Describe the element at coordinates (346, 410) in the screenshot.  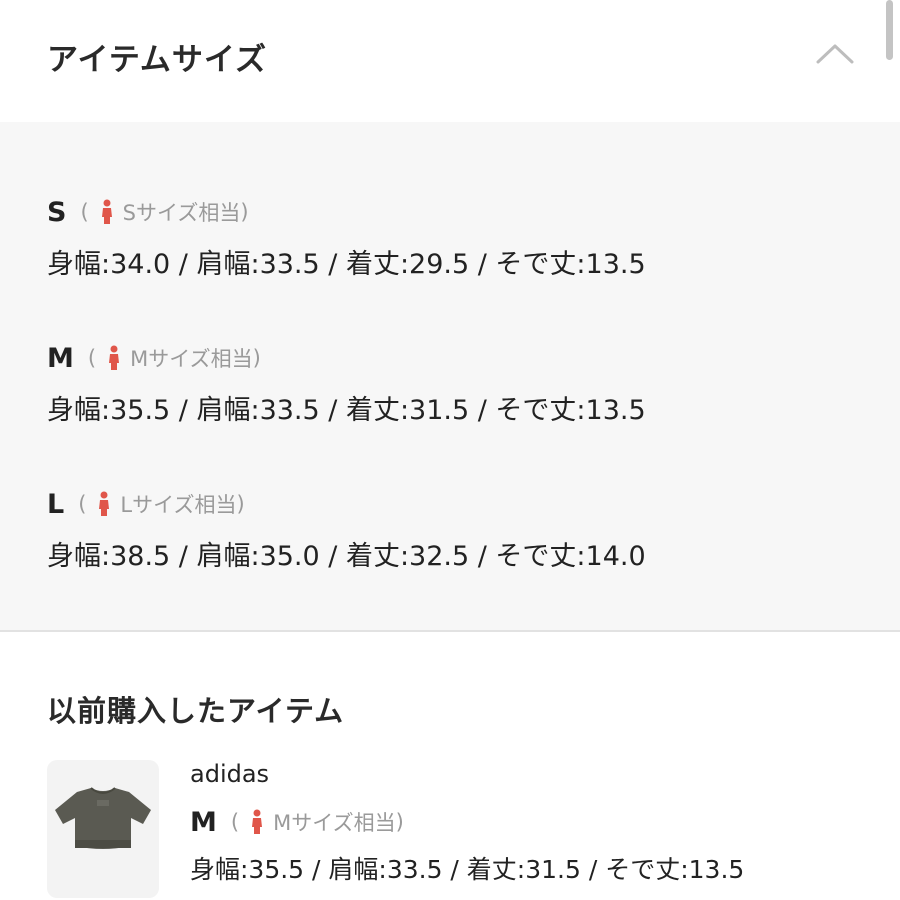
I see `size-measurements: 身幅:35.5 / 肩幅:33.5 / 着丈:31.5 / そで丈:13.5` at that location.